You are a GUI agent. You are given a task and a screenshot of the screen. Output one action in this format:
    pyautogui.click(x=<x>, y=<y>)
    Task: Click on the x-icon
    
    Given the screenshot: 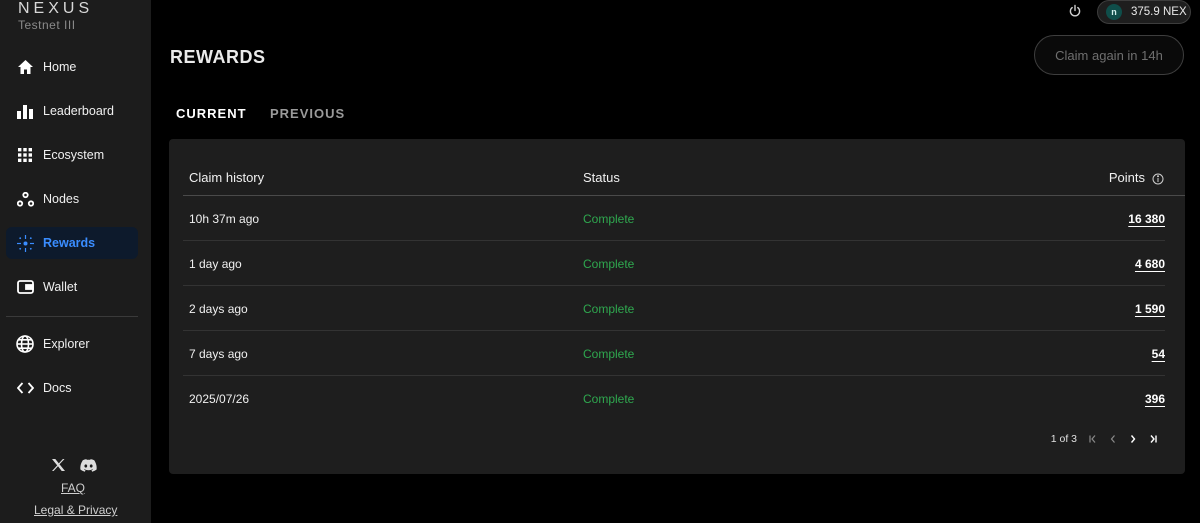 What is the action you would take?
    pyautogui.click(x=58, y=465)
    